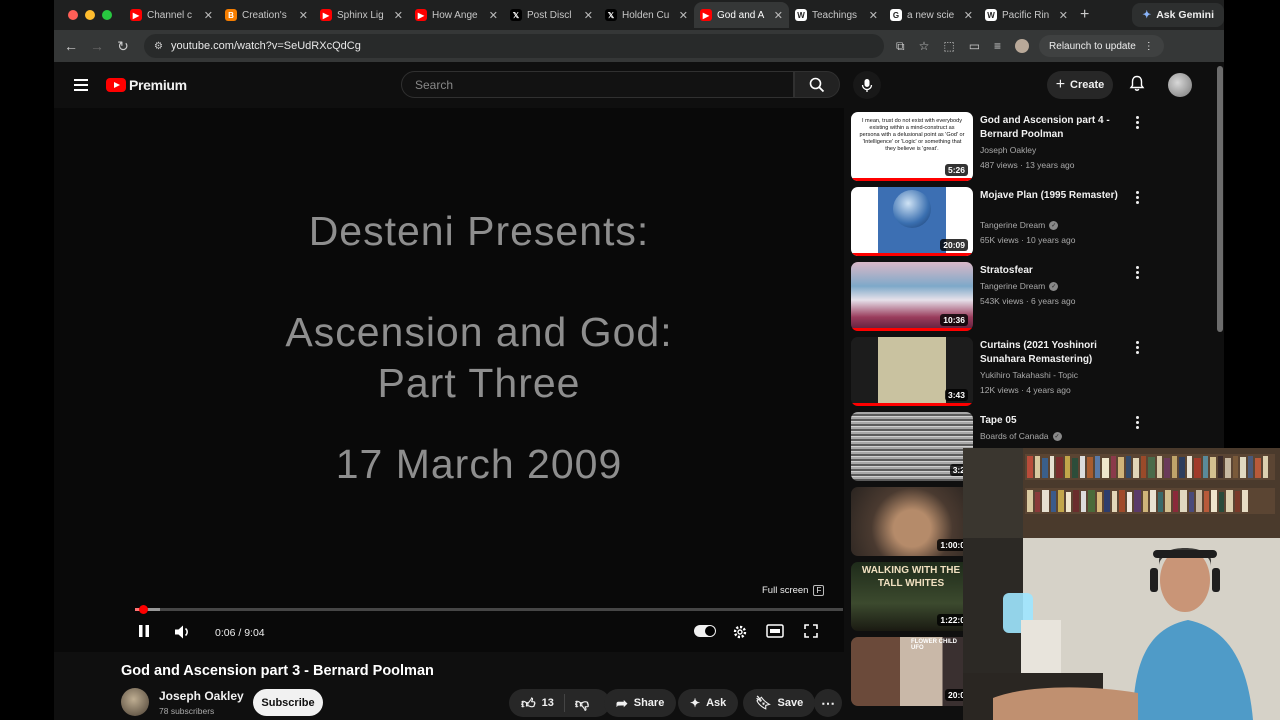 The width and height of the screenshot is (1280, 720). What do you see at coordinates (1022, 46) in the screenshot?
I see `profile-avatar` at bounding box center [1022, 46].